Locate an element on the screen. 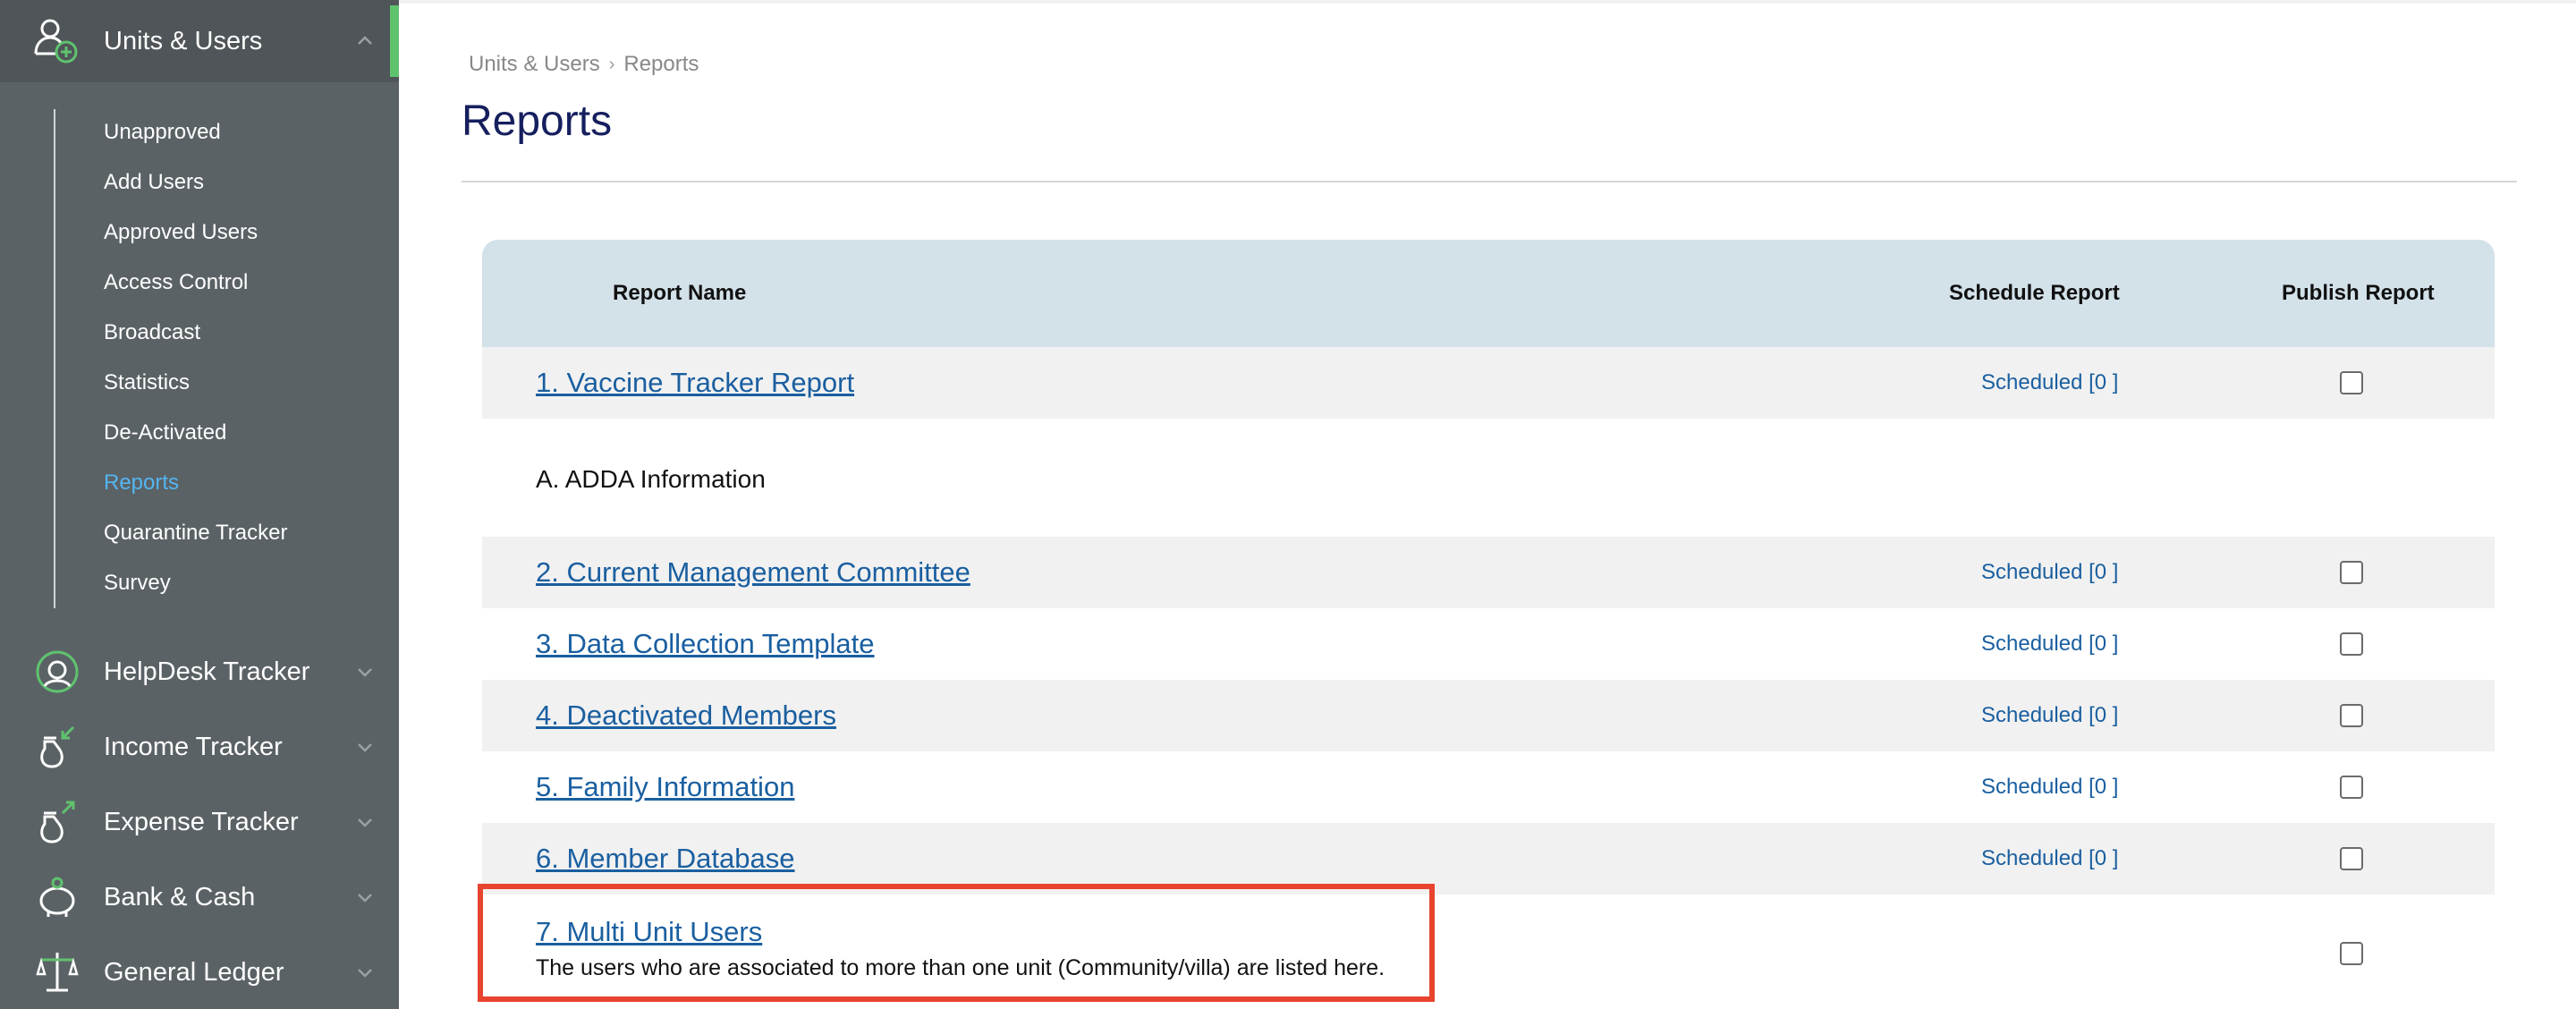  piggy-bank-icon is located at coordinates (57, 897).